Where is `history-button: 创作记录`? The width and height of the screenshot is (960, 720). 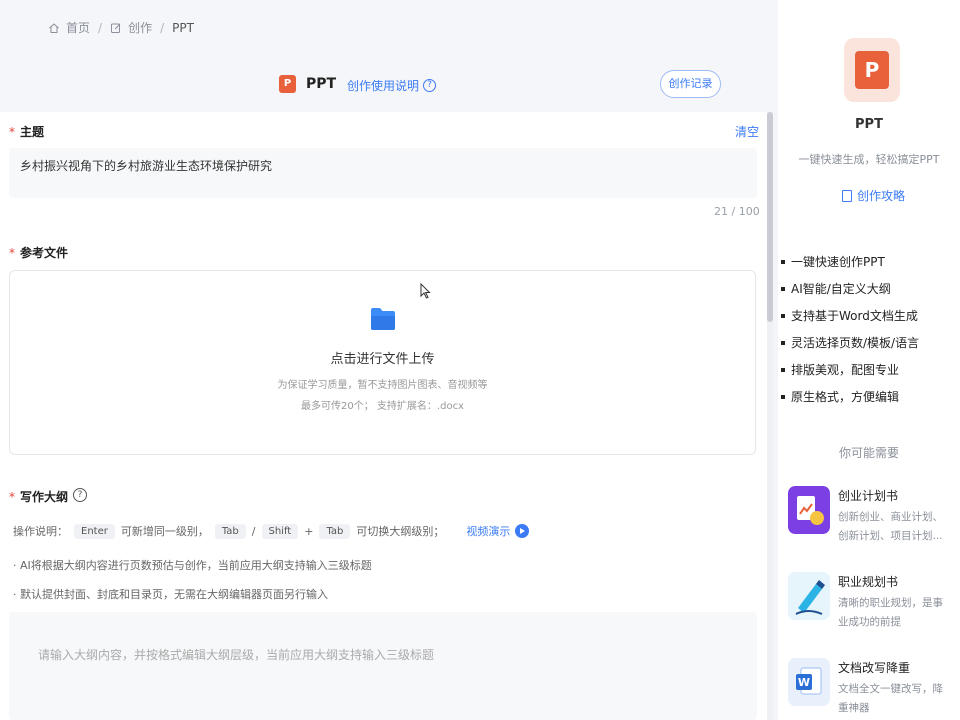 history-button: 创作记录 is located at coordinates (690, 84).